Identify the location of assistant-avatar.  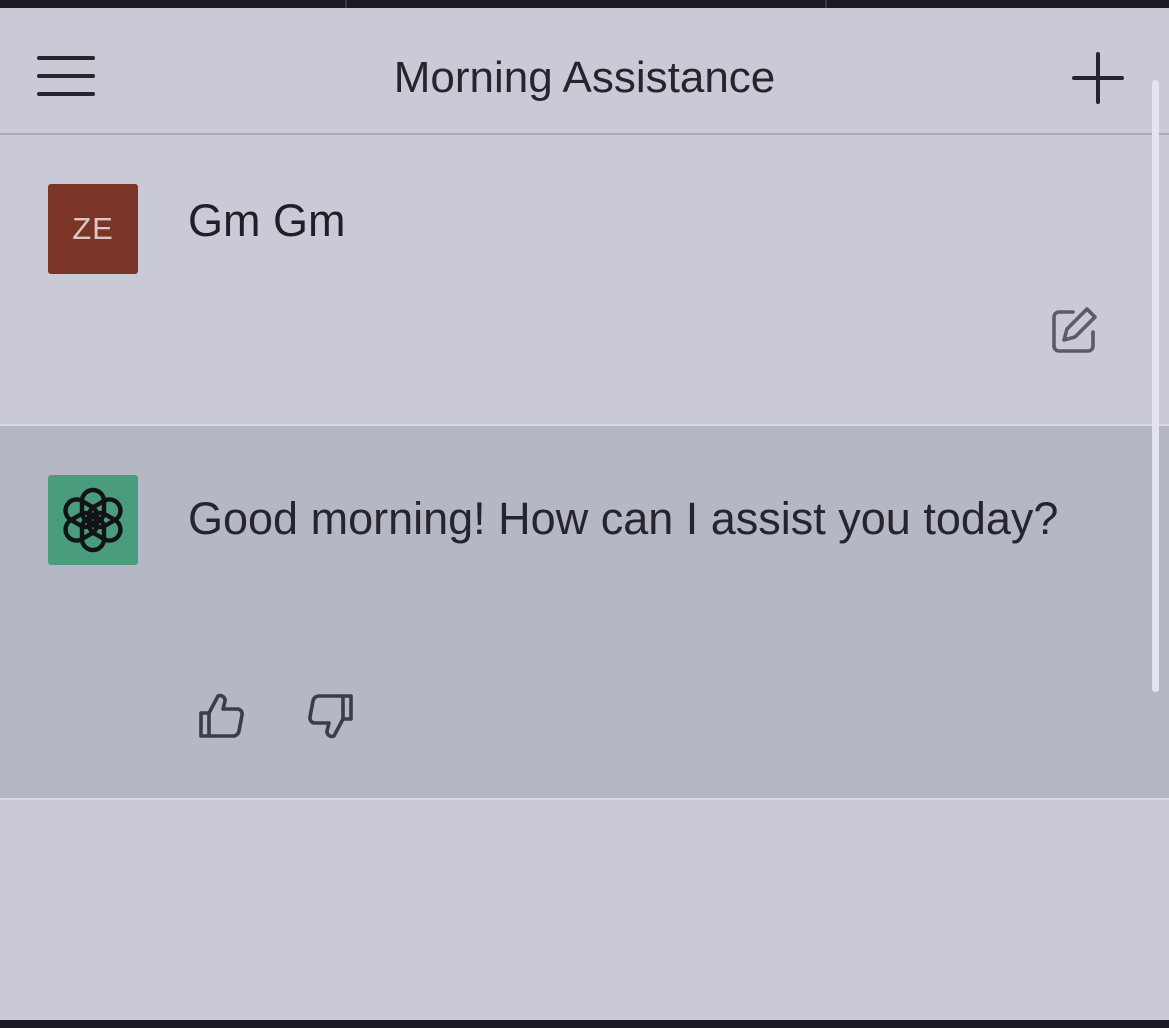
(93, 520).